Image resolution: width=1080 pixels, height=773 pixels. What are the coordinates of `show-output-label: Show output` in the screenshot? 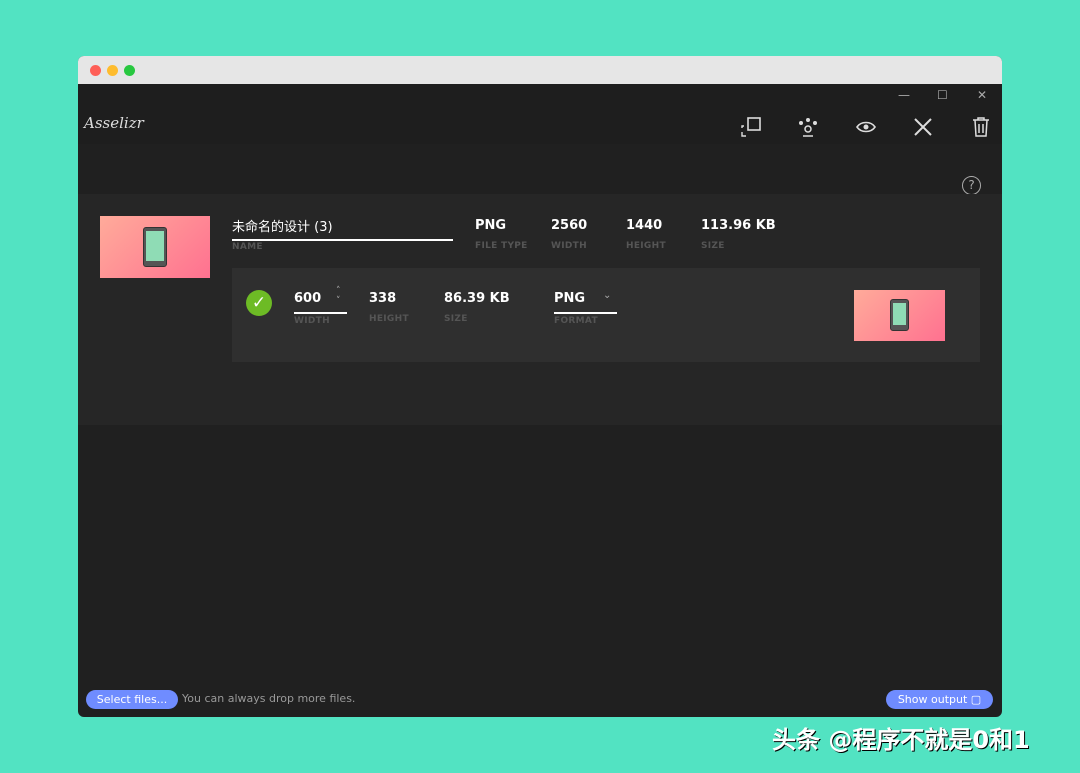 It's located at (932, 699).